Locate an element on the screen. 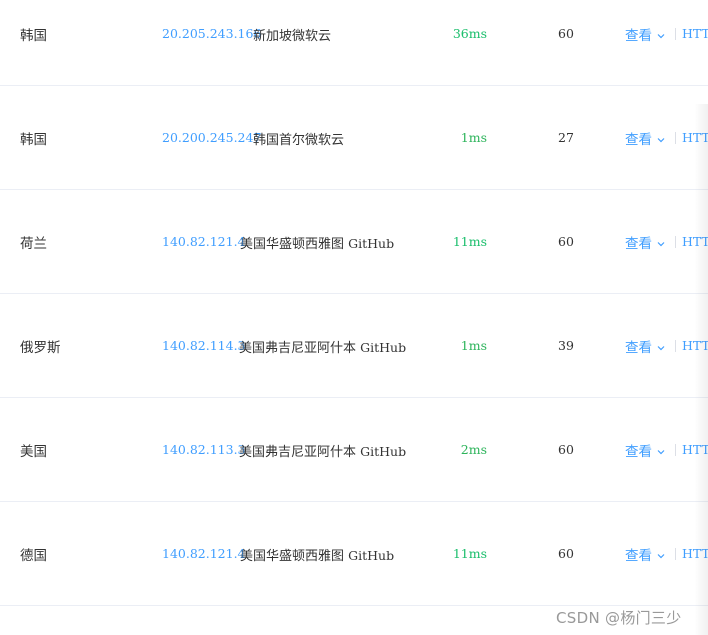 The width and height of the screenshot is (708, 635). location-cell: 新加坡微软云 is located at coordinates (292, 34).